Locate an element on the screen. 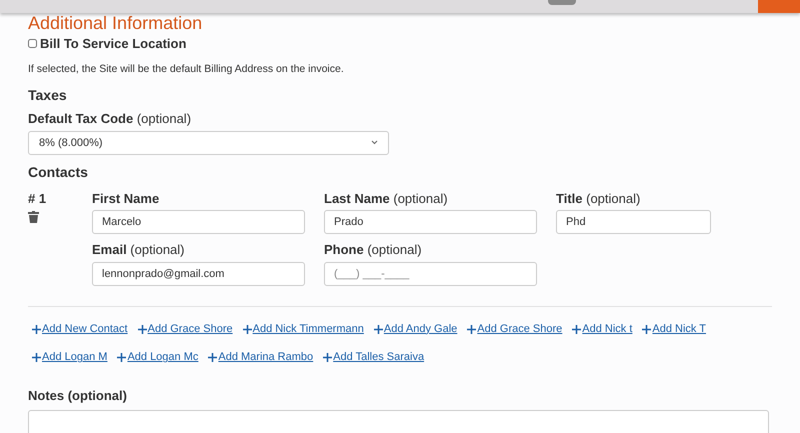  add-contact-link: Add New Contact is located at coordinates (80, 329).